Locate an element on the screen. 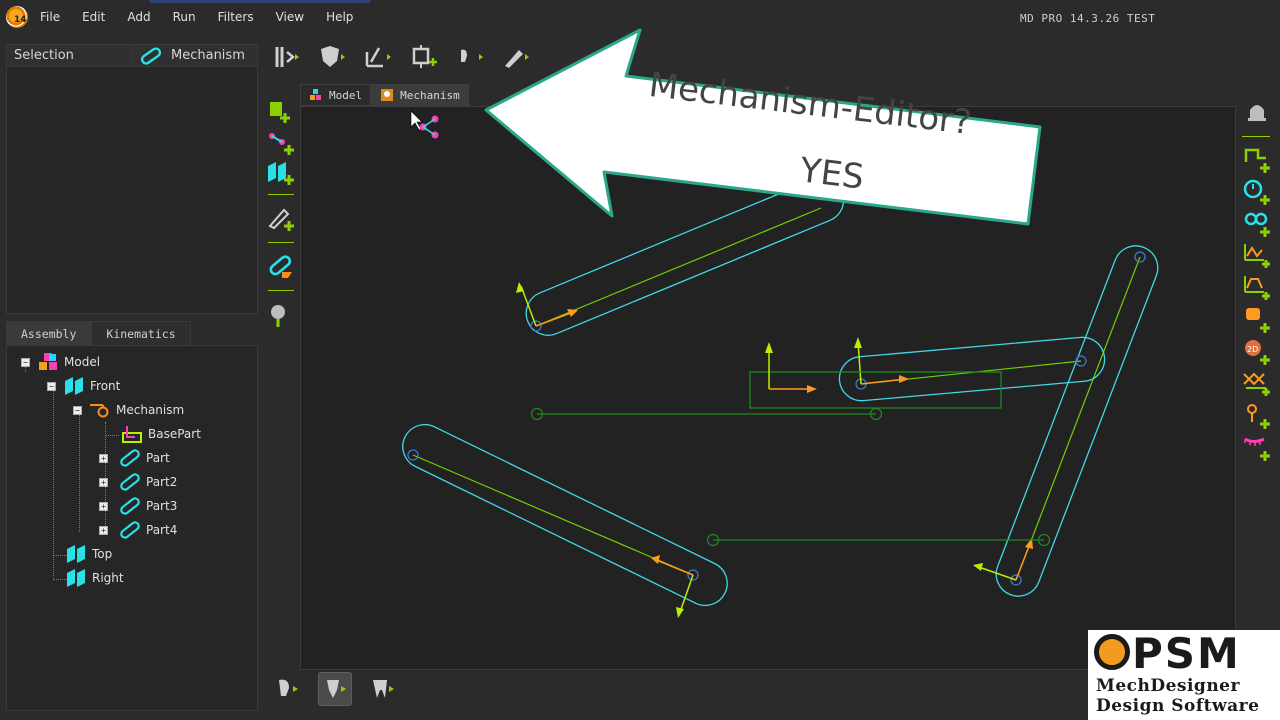 This screenshot has width=1280, height=720. tab-label: Mechanism is located at coordinates (430, 95).